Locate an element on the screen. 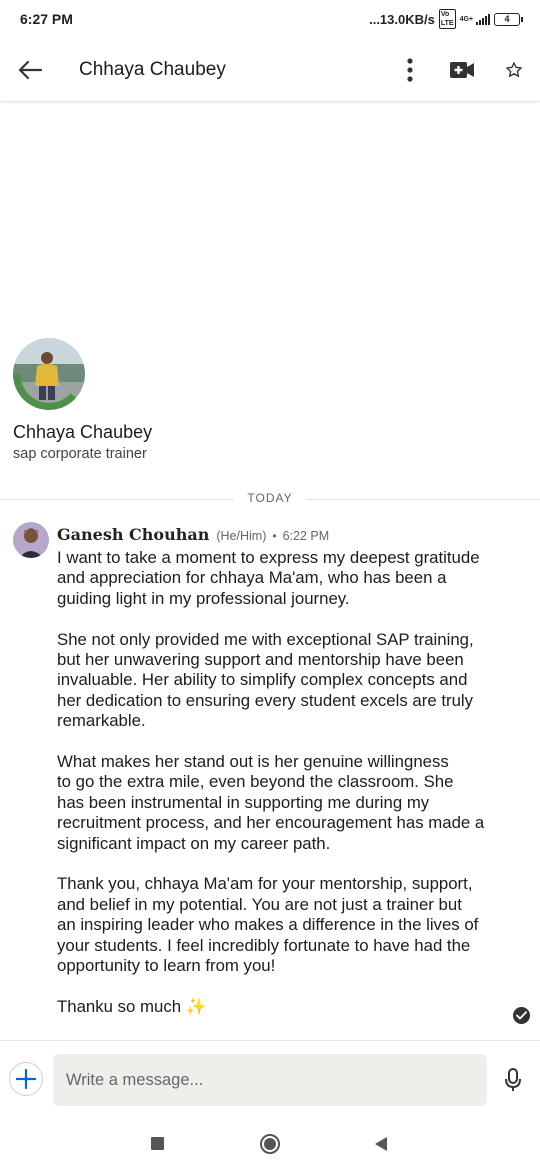 Image resolution: width=540 pixels, height=1170 pixels. sender-name: Ganesh Chouhan is located at coordinates (133, 534).